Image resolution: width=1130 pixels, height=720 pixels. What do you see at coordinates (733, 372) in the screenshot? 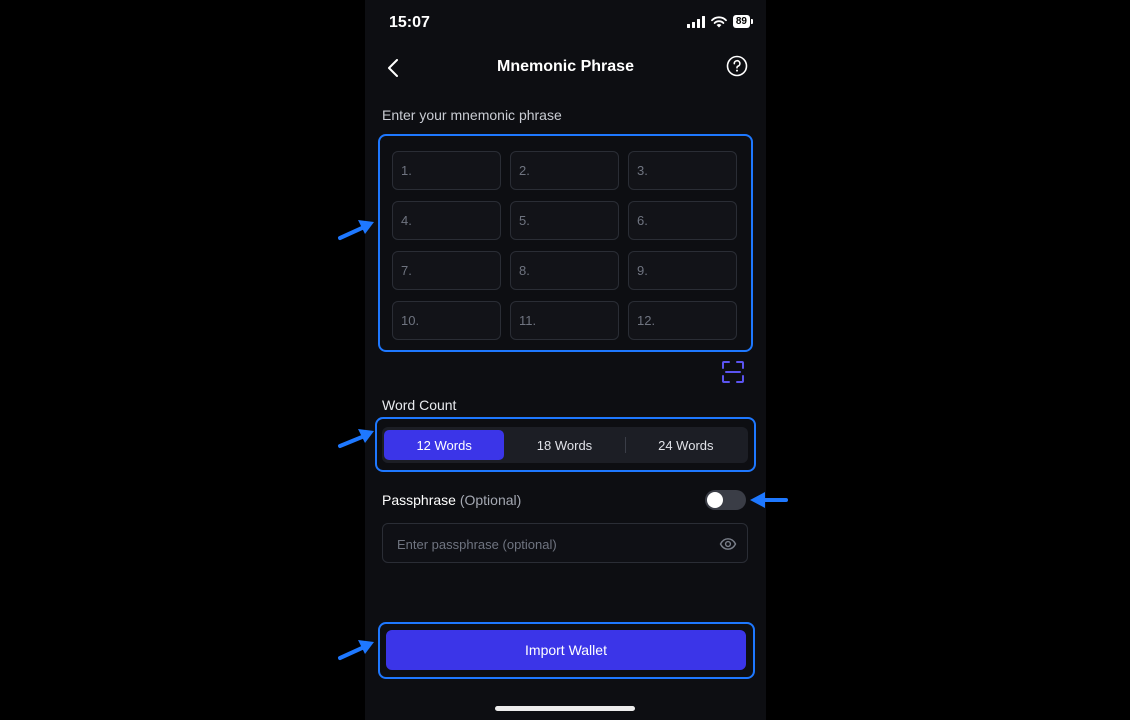
I see `scan-icon` at bounding box center [733, 372].